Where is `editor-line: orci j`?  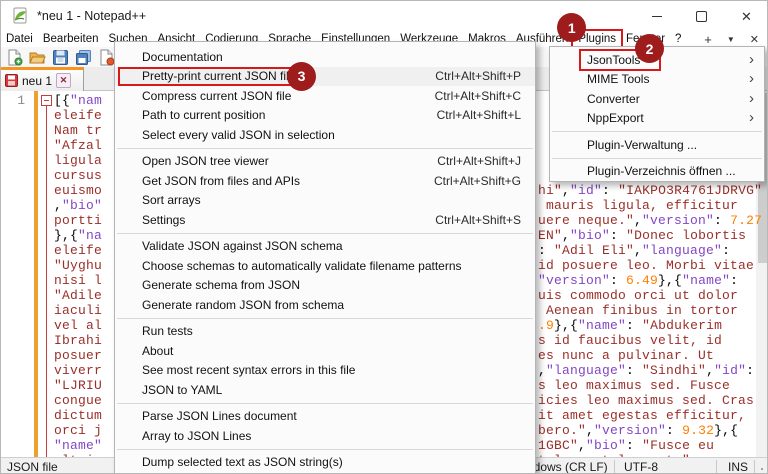
editor-line: orci j is located at coordinates (78, 430).